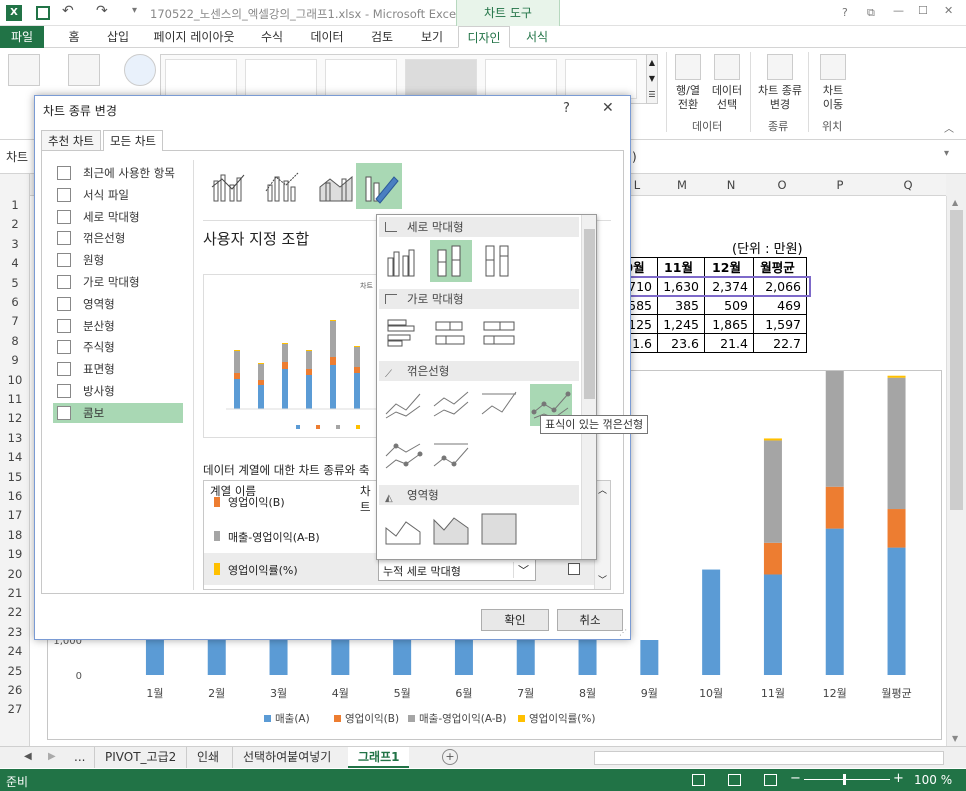  I want to click on clustered-column-option, so click(403, 261).